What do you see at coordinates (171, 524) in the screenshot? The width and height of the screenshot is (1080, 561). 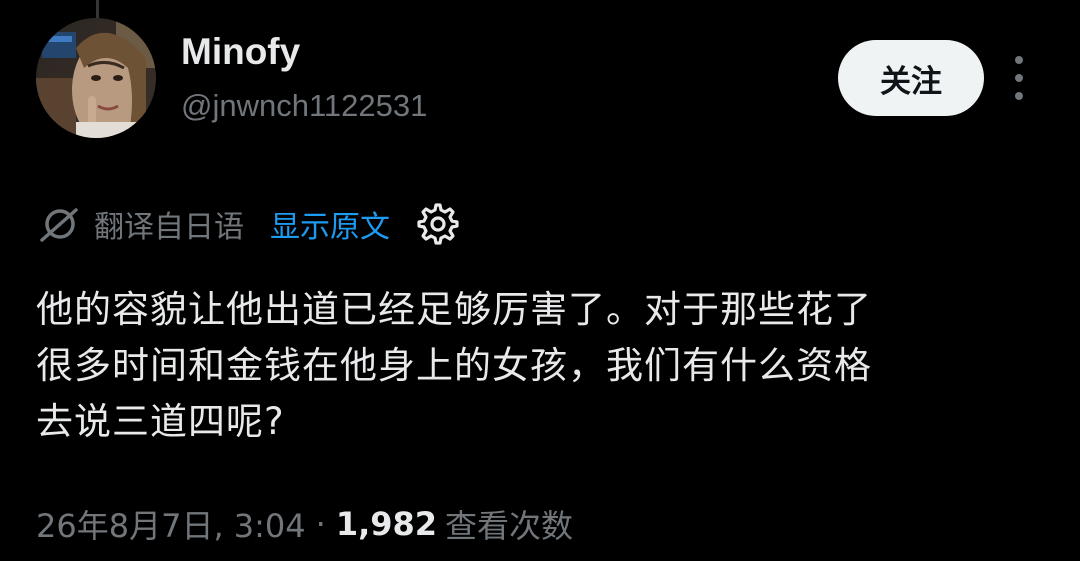 I see `tweet-timestamp: 26年8月7日, 3:04` at bounding box center [171, 524].